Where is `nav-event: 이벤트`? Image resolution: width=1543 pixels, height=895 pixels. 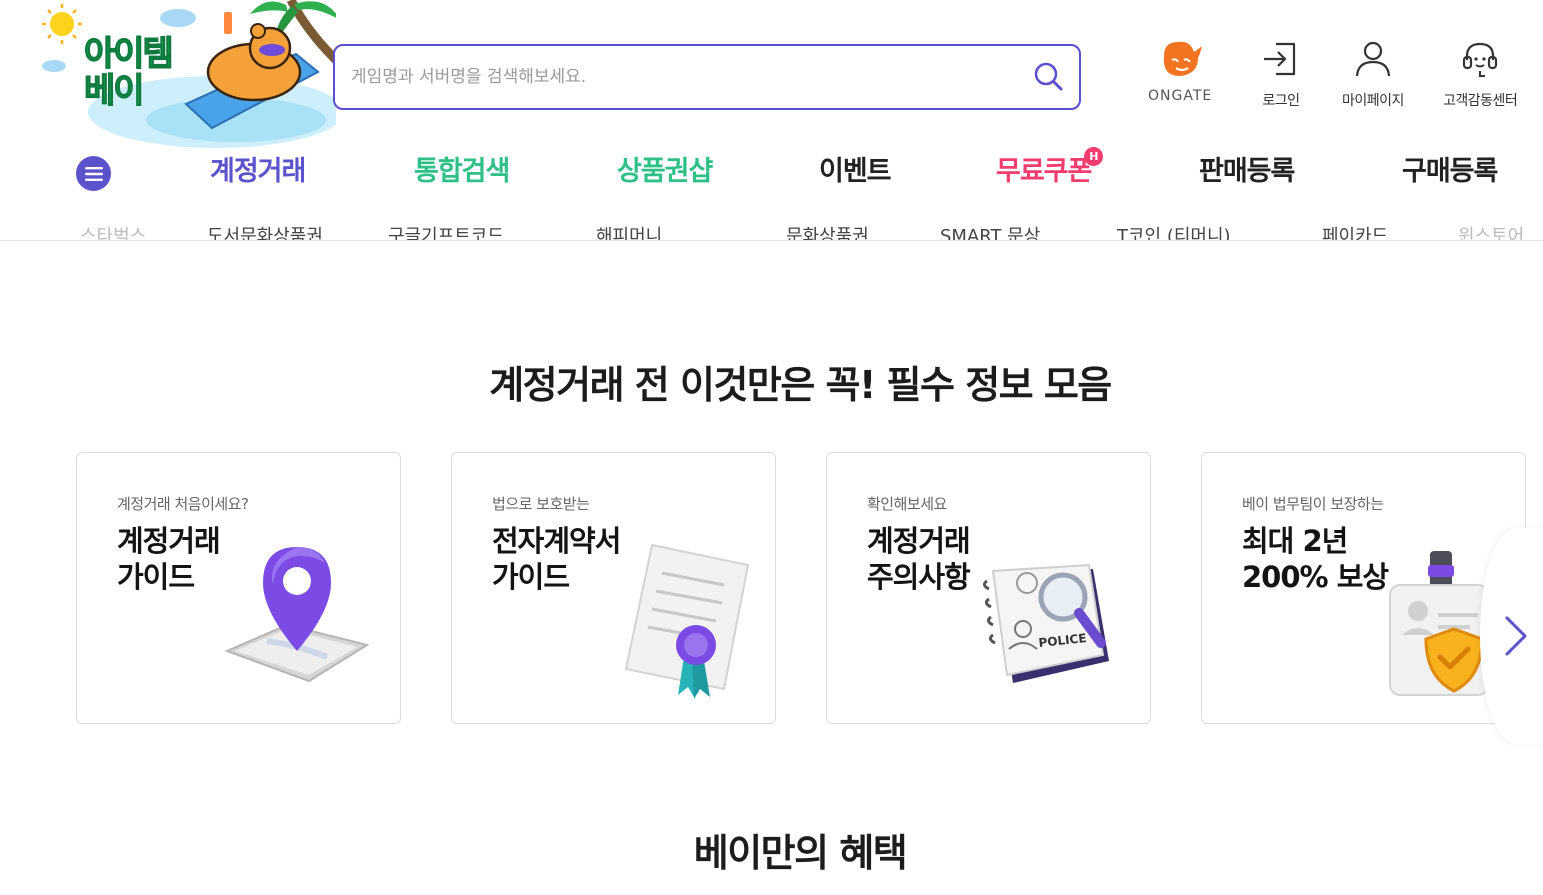
nav-event: 이벤트 is located at coordinates (855, 172).